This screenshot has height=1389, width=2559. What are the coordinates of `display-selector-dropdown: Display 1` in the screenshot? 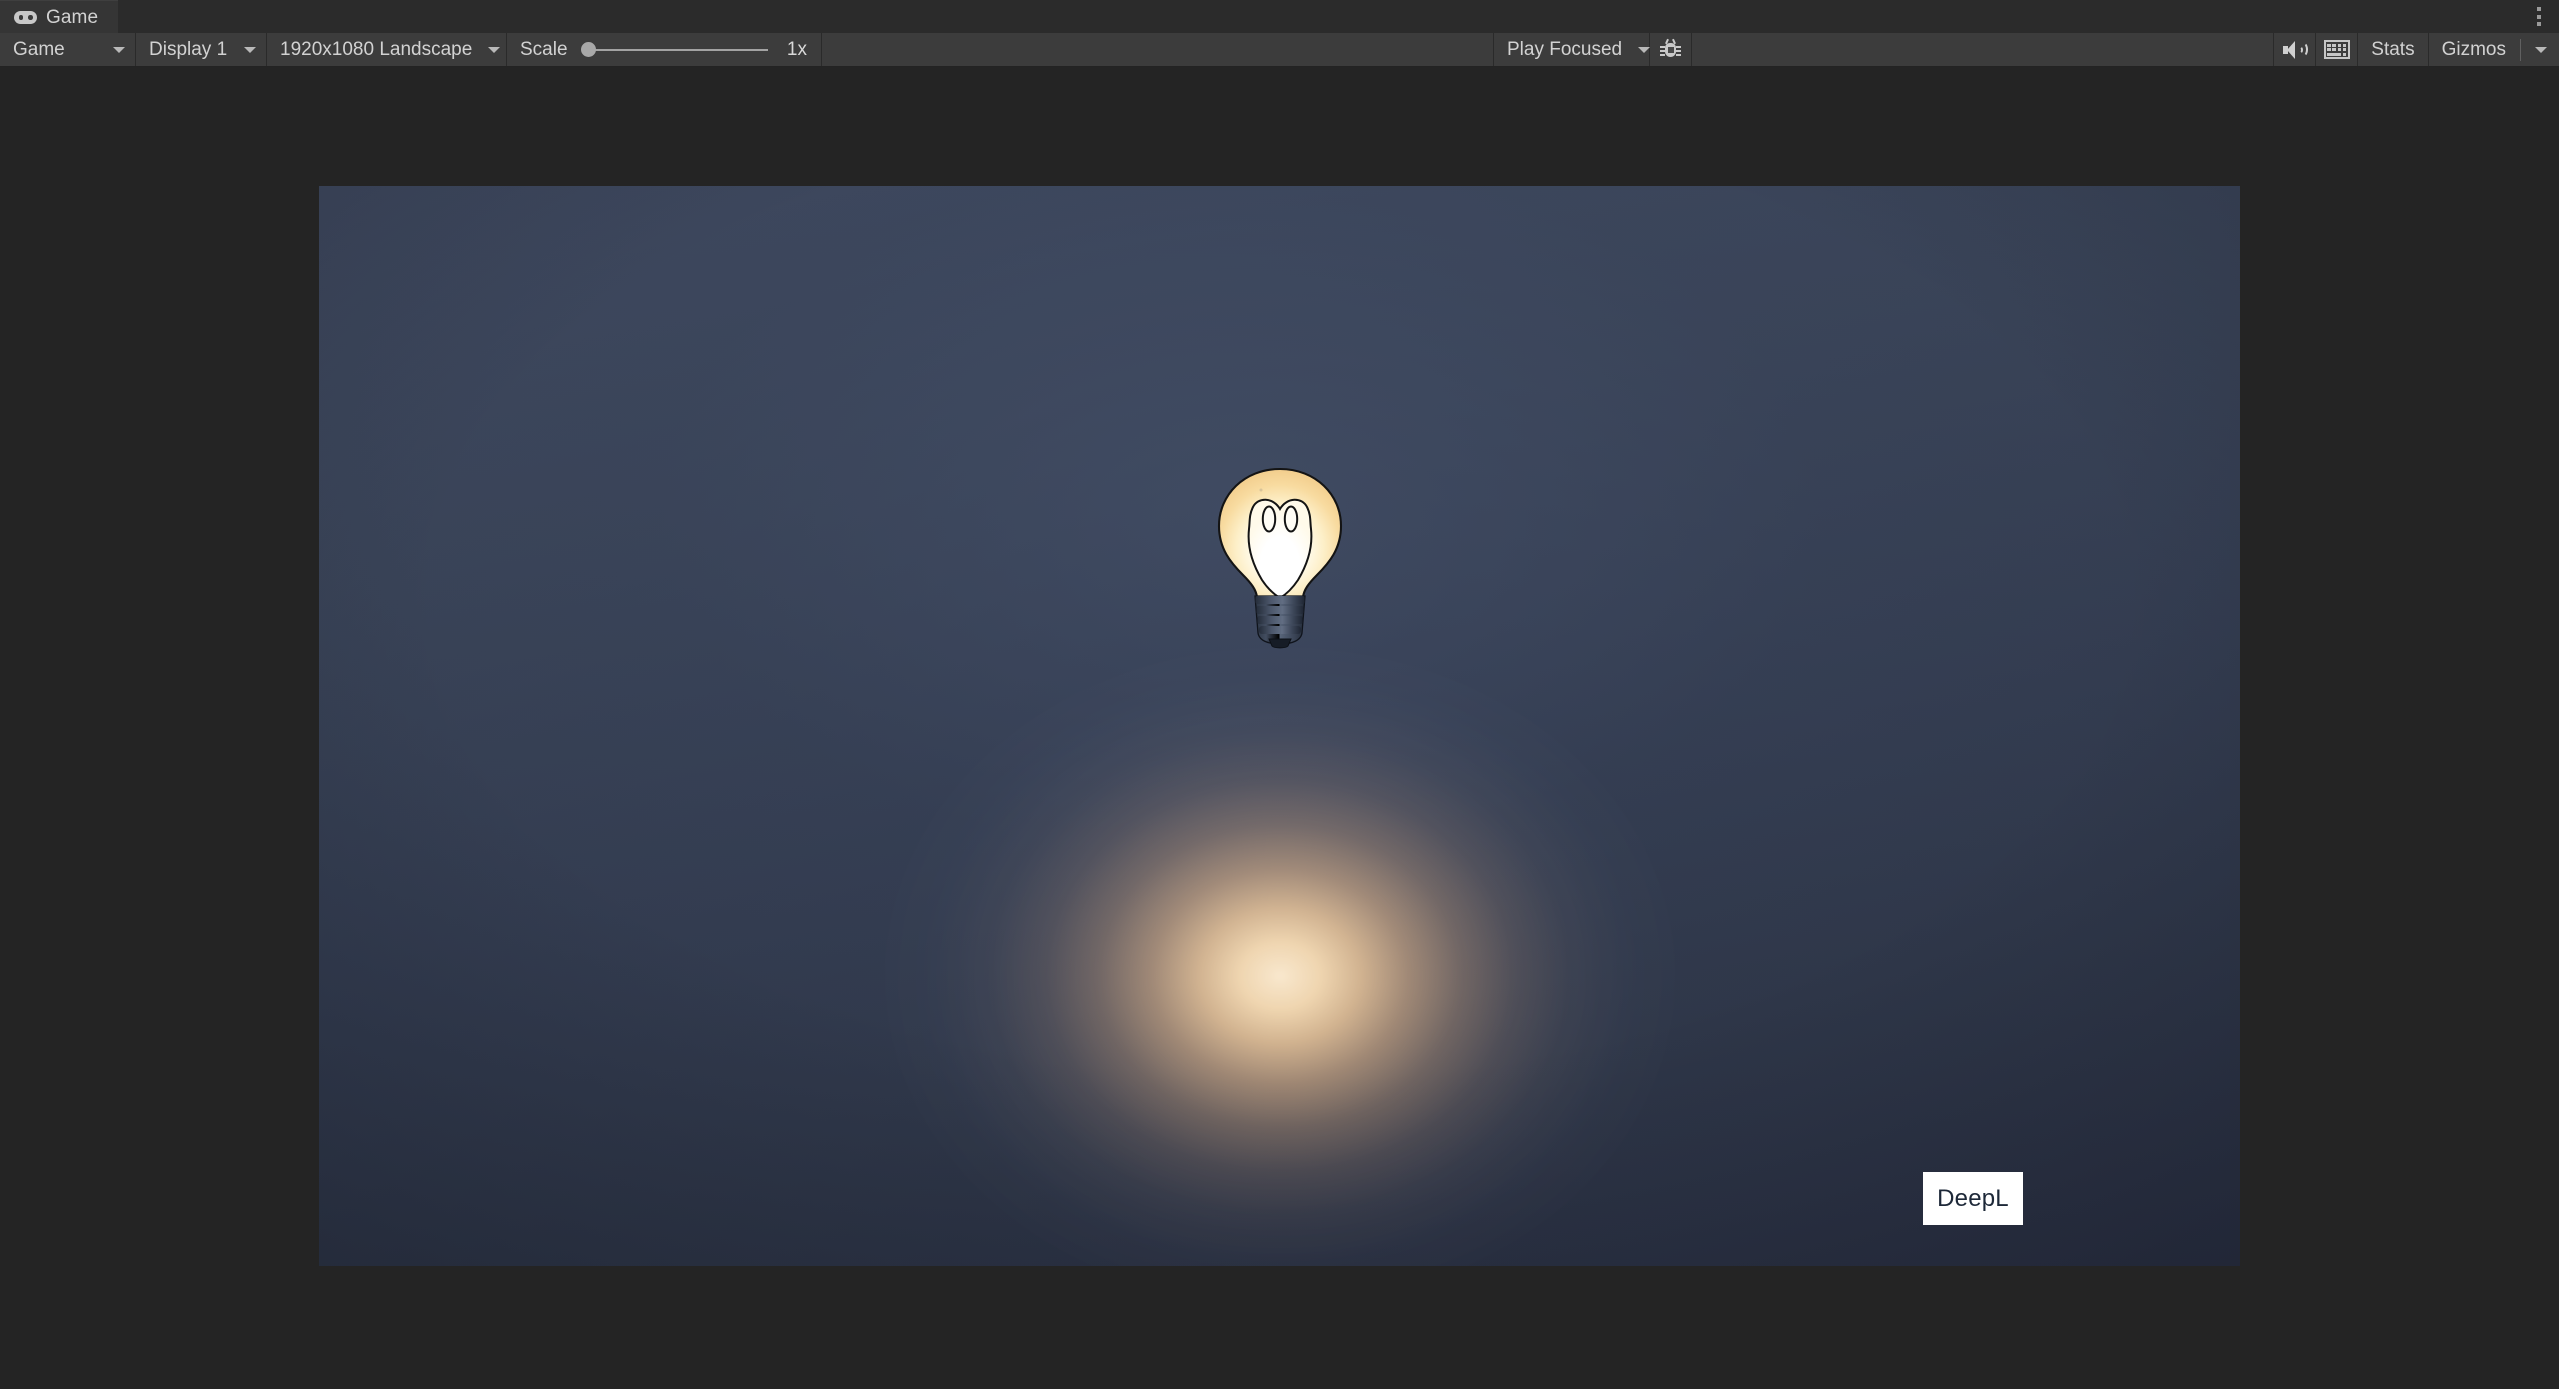 It's located at (201, 49).